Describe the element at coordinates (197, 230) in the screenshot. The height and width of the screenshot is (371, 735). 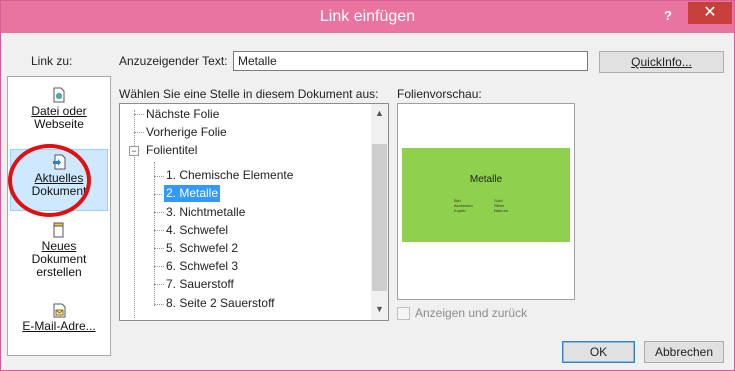
I see `tree-item: 4. Schwefel` at that location.